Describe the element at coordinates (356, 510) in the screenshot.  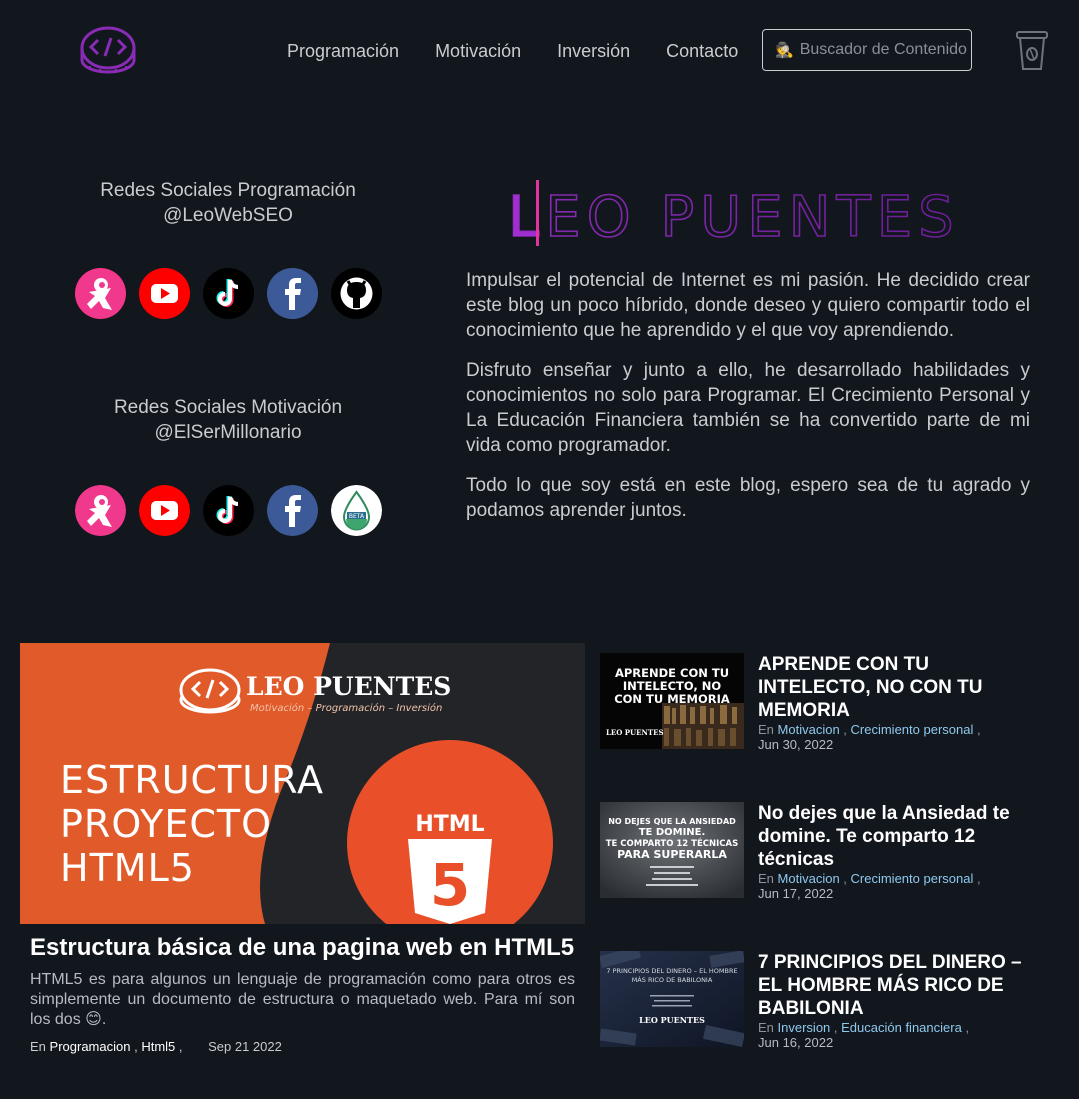
I see `beta-drop-icon: BETA` at that location.